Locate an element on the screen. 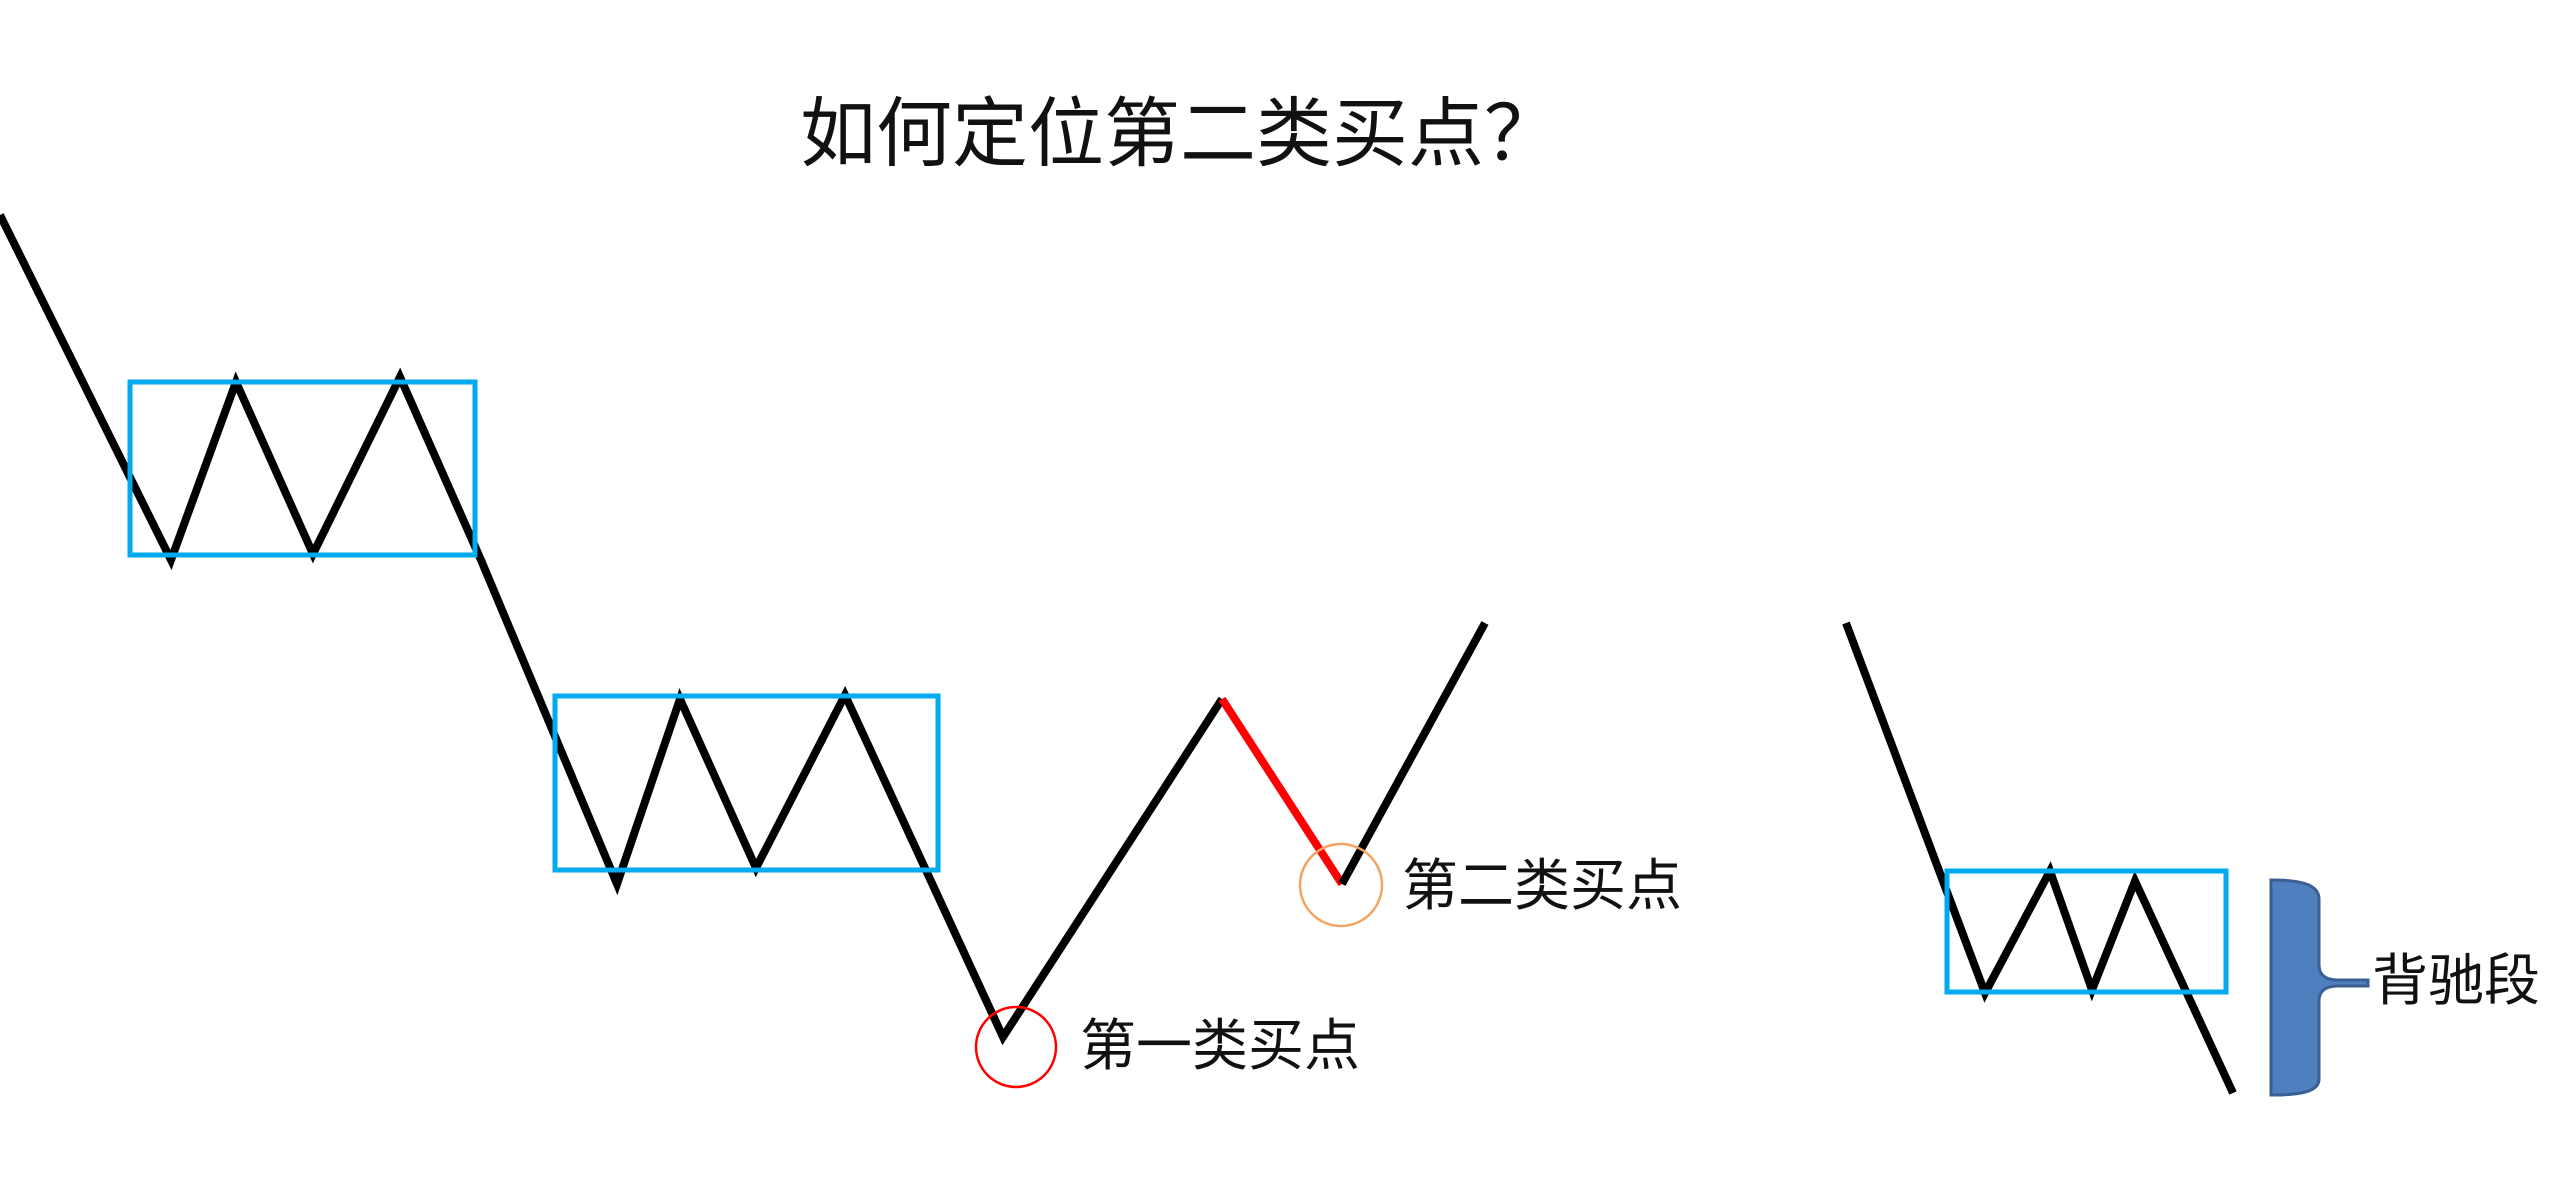 This screenshot has height=1200, width=2560. page-title: 如何定位第二类买点？ is located at coordinates (1180, 133).